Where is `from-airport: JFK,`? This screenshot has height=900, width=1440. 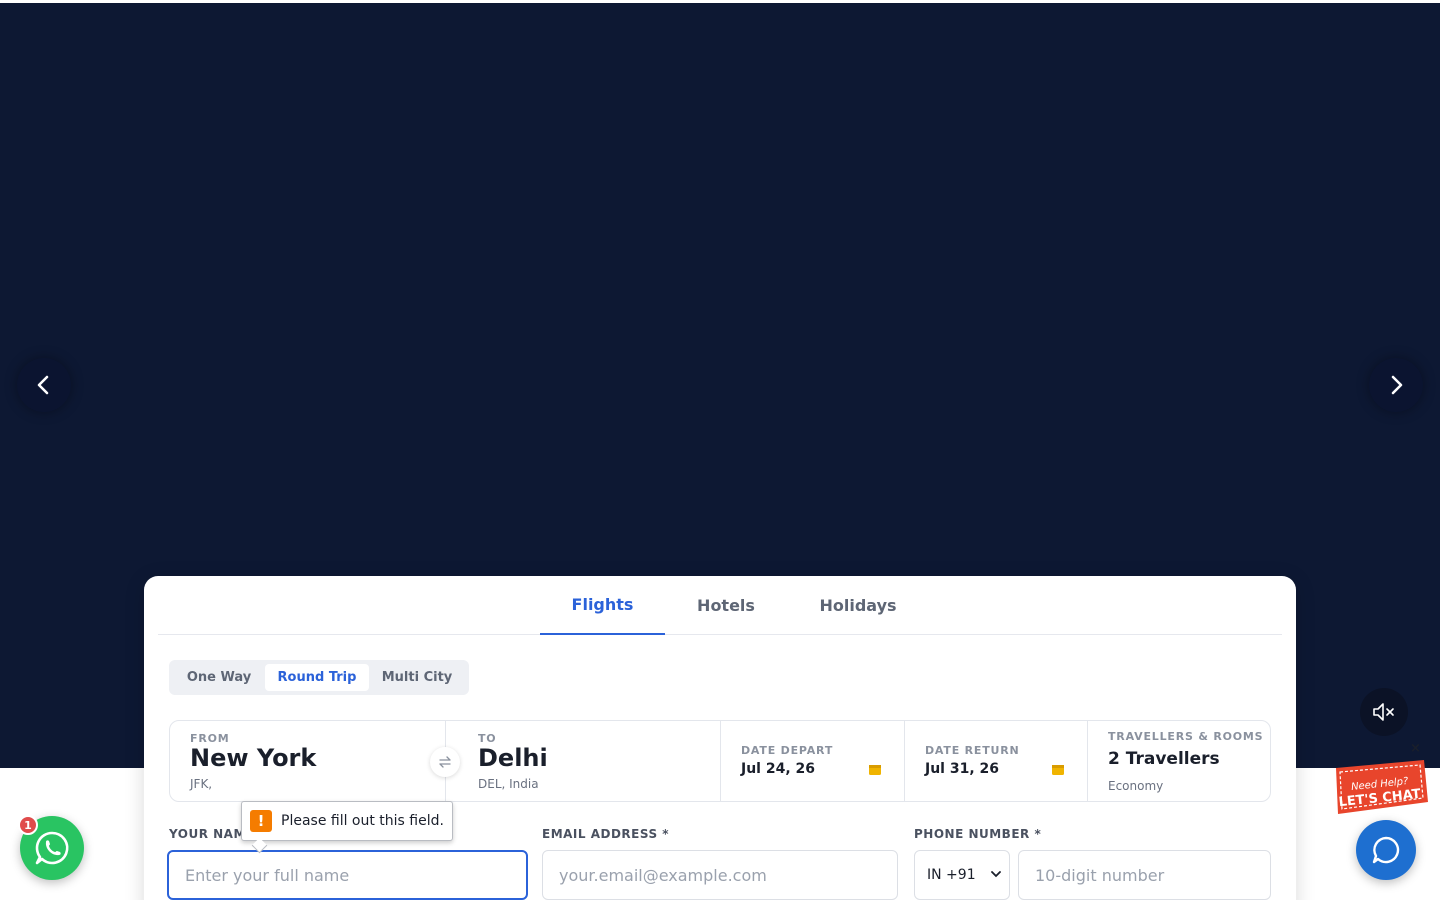
from-airport: JFK, is located at coordinates (201, 784).